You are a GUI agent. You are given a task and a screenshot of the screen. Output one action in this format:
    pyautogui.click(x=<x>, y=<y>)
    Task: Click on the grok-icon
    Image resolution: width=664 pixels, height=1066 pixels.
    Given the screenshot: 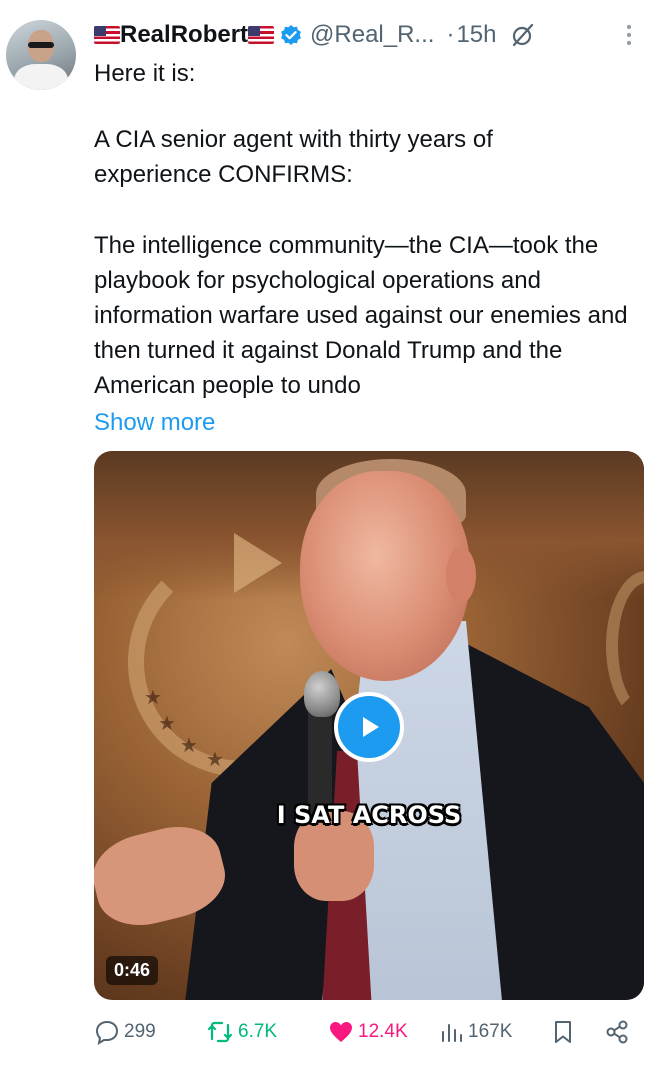 What is the action you would take?
    pyautogui.click(x=523, y=35)
    